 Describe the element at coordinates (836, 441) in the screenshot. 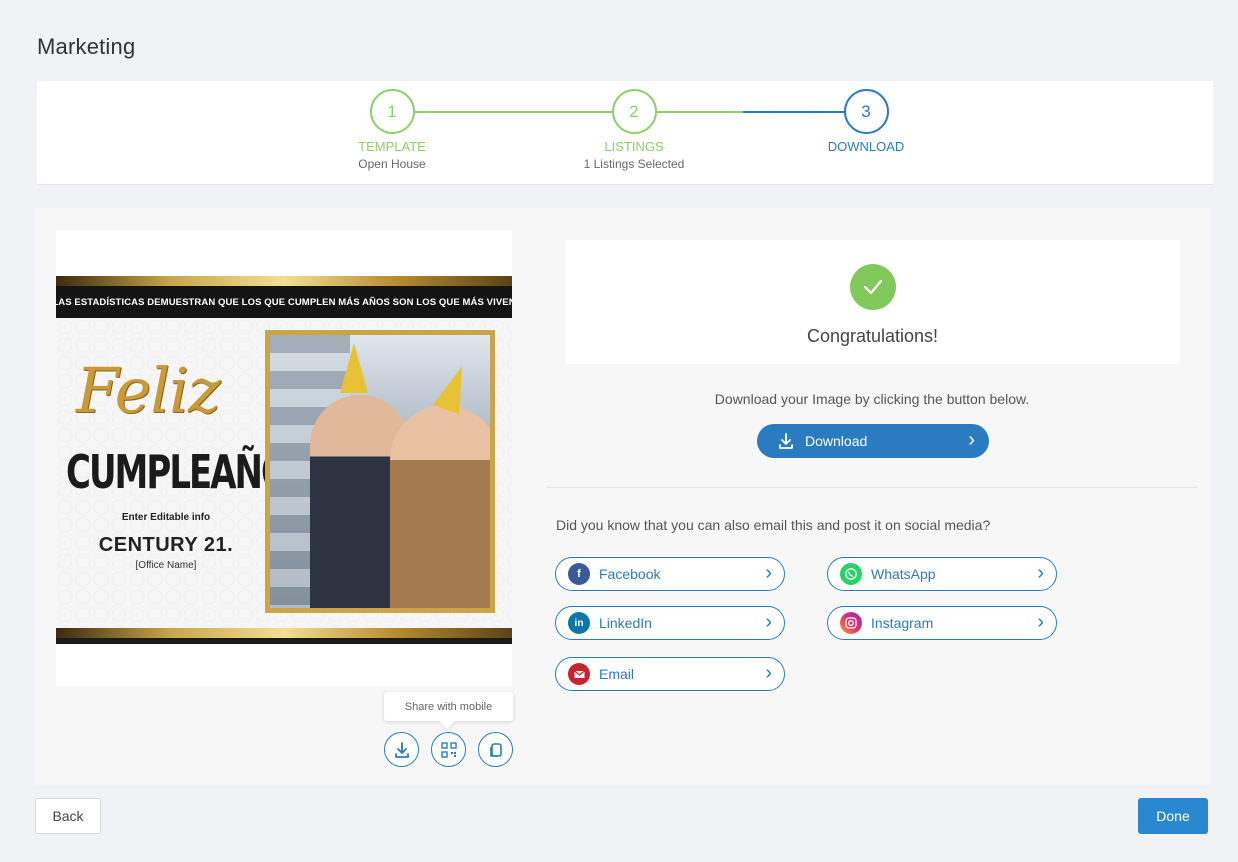

I see `download-button-label: Download` at that location.